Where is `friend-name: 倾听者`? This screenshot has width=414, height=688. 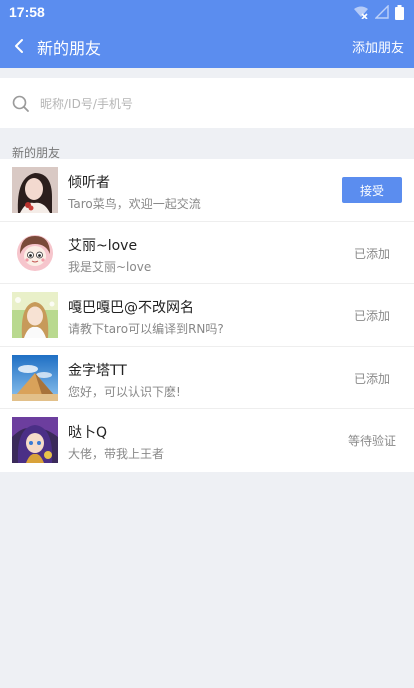
friend-name: 倾听者 is located at coordinates (89, 183).